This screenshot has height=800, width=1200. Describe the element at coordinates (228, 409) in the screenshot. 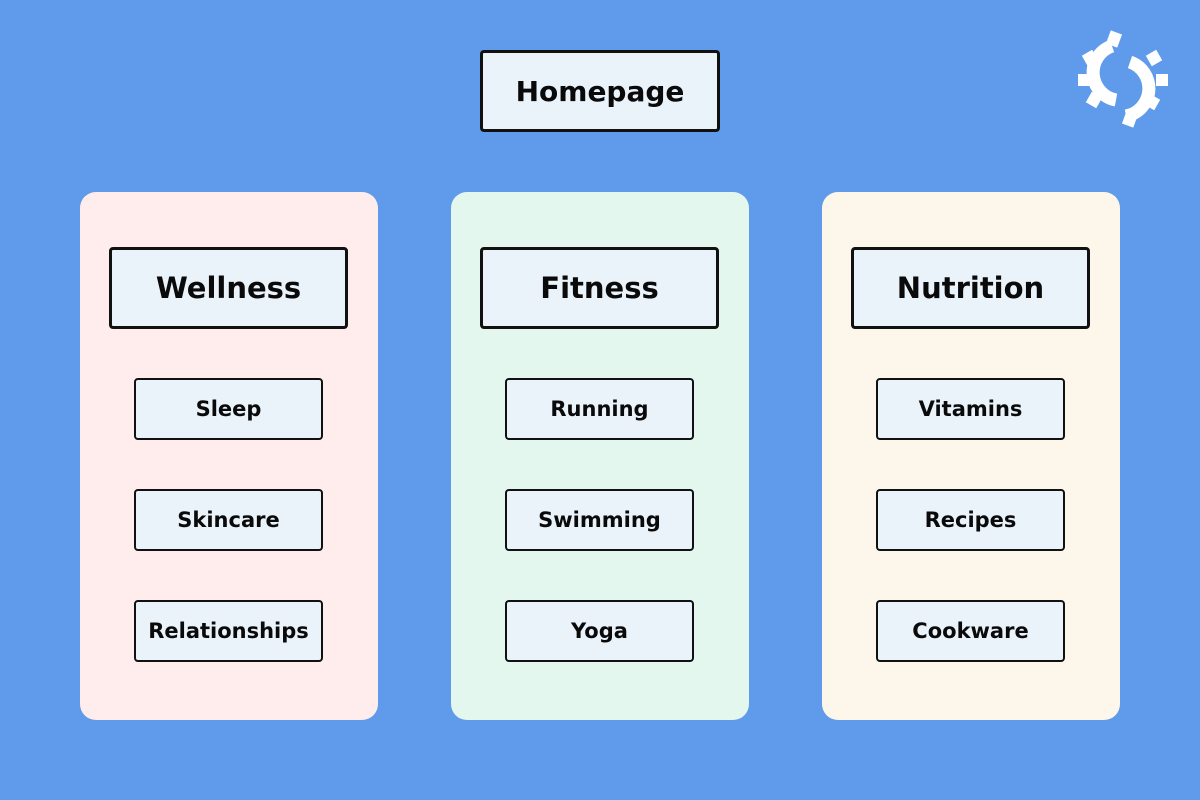

I see `subtopic-node: Sleep` at that location.